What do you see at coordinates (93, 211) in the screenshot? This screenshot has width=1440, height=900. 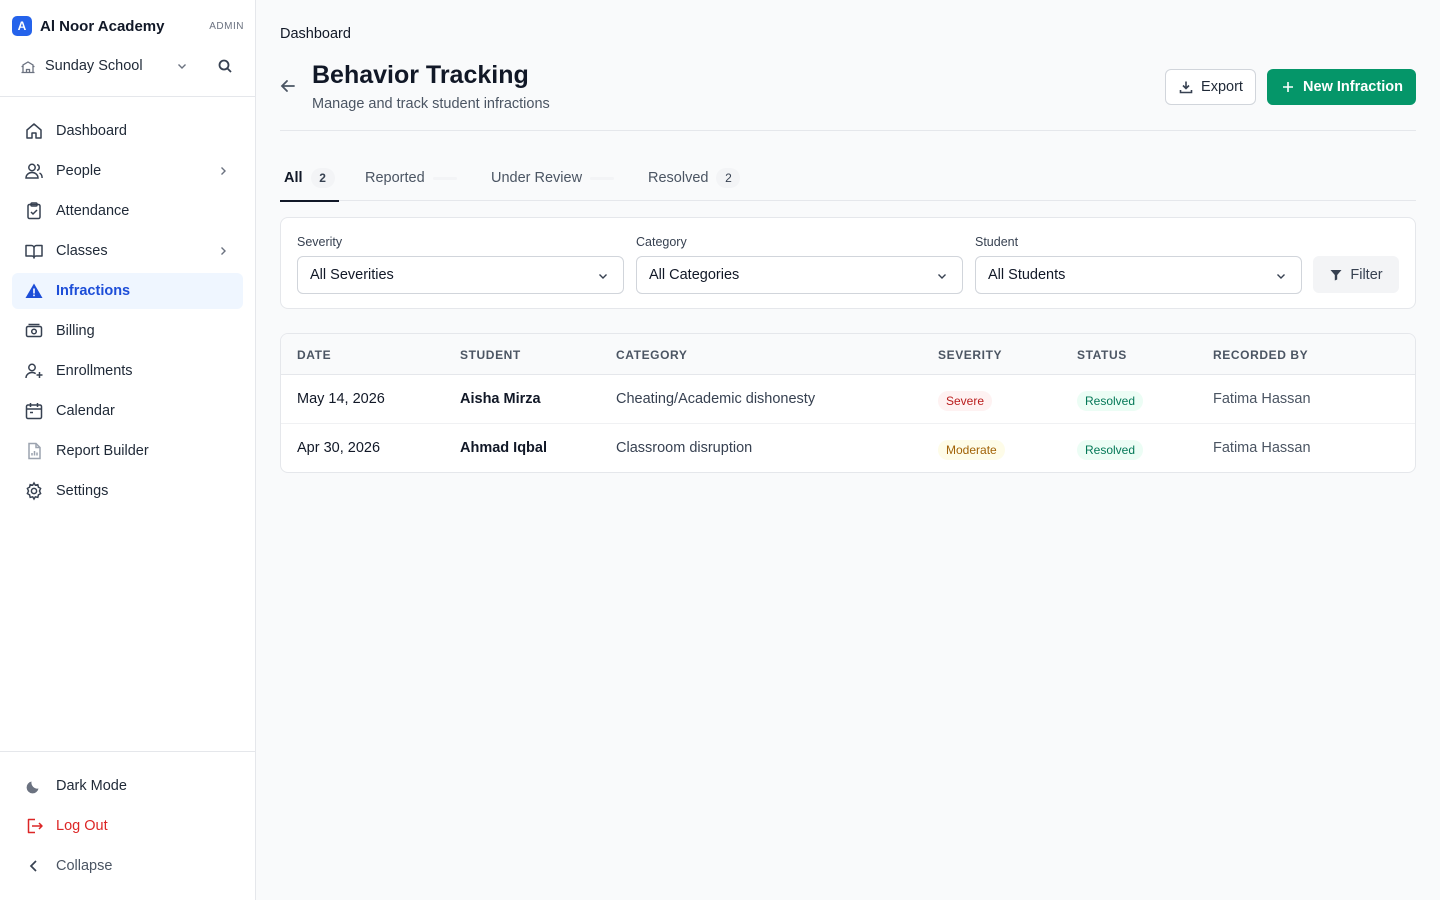 I see `sidebar-item-label: Attendance` at bounding box center [93, 211].